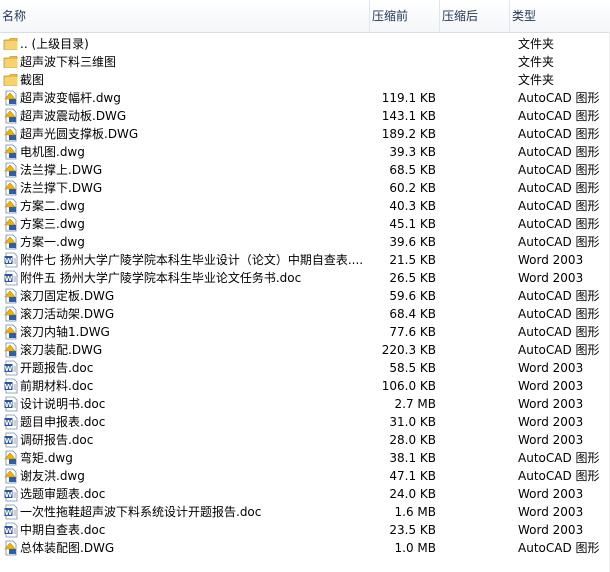 This screenshot has width=610, height=572. Describe the element at coordinates (52, 152) in the screenshot. I see `file-name: 电机图.dwg` at that location.